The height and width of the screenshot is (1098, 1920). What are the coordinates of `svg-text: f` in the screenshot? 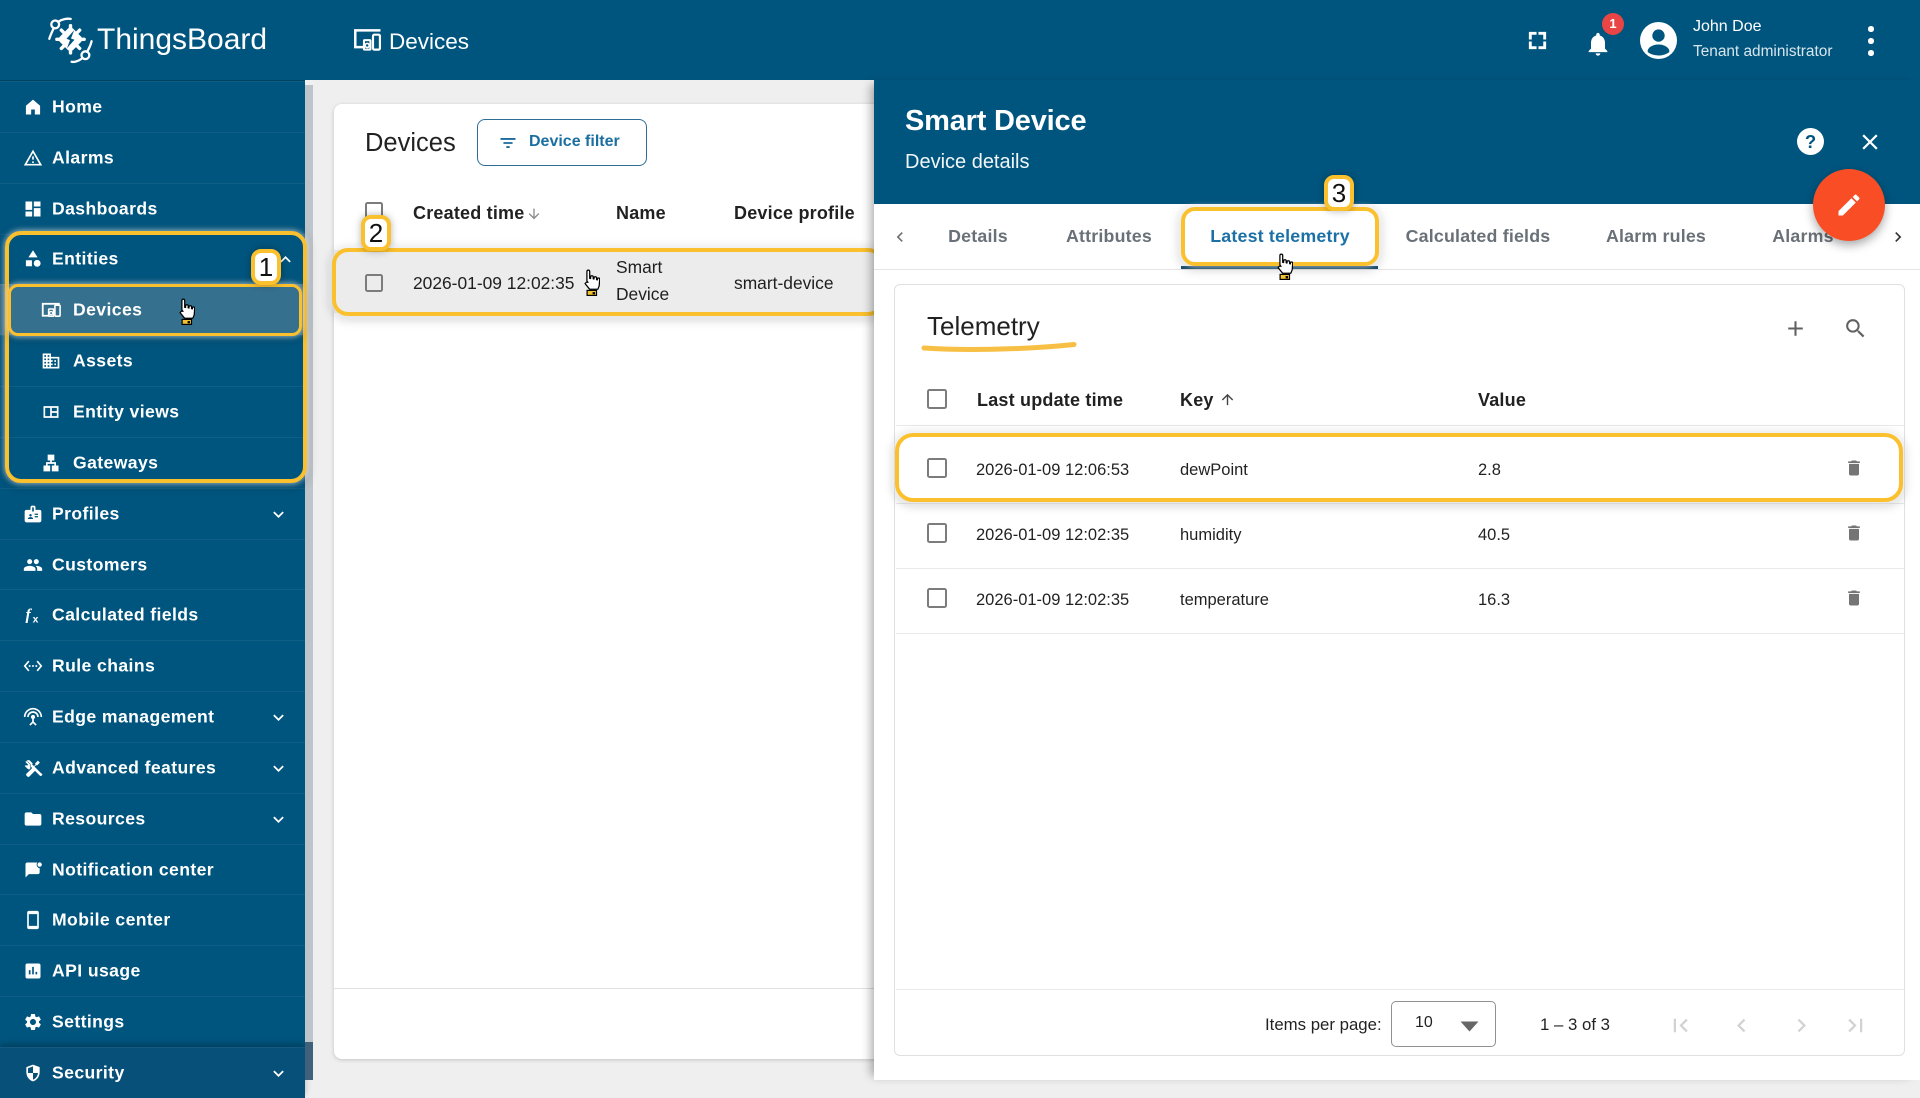 It's located at (29, 615).